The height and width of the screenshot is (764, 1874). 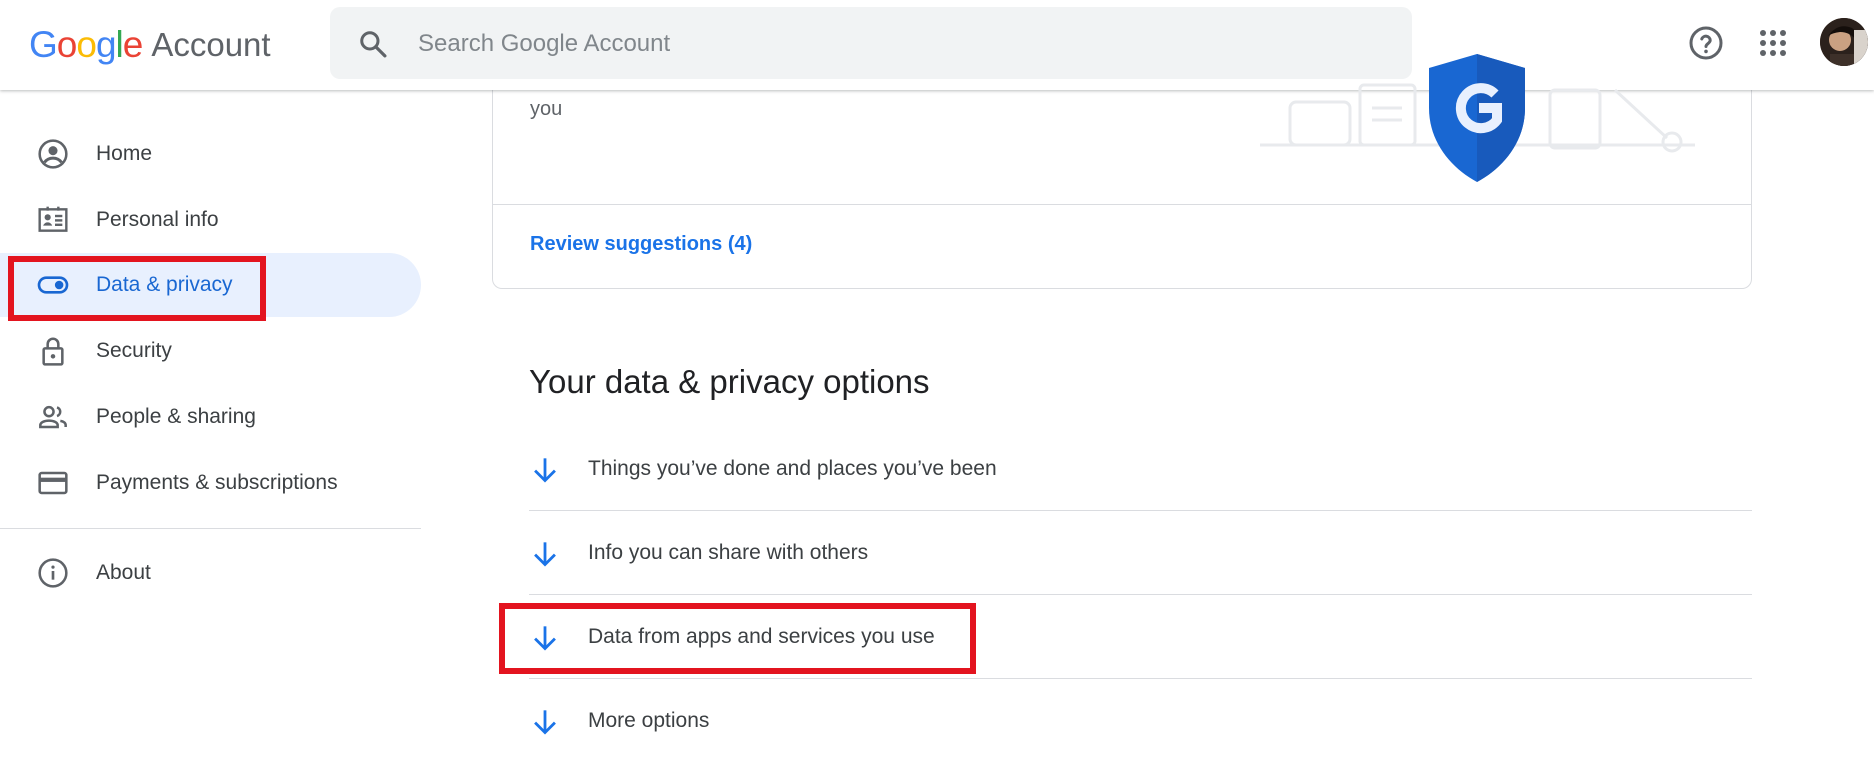 What do you see at coordinates (761, 636) in the screenshot?
I see `option-label: Data from apps and services you use` at bounding box center [761, 636].